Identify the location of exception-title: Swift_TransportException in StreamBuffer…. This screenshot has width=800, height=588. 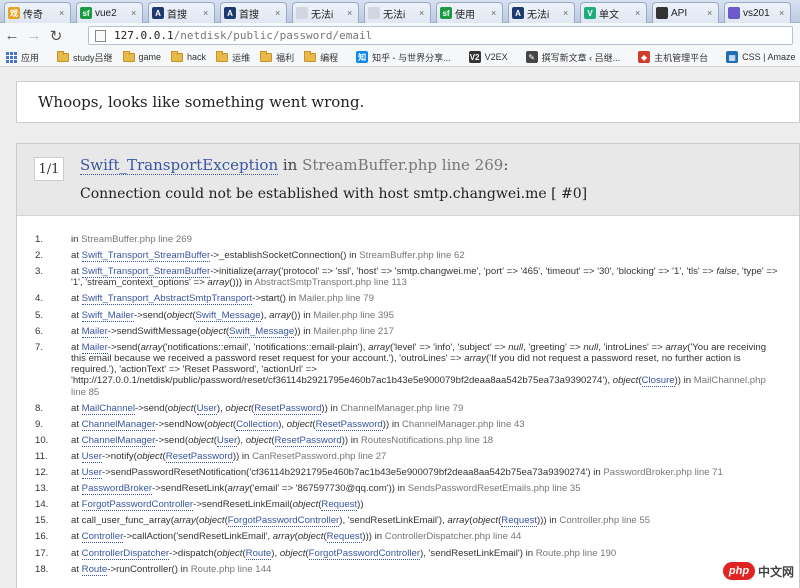
(294, 165).